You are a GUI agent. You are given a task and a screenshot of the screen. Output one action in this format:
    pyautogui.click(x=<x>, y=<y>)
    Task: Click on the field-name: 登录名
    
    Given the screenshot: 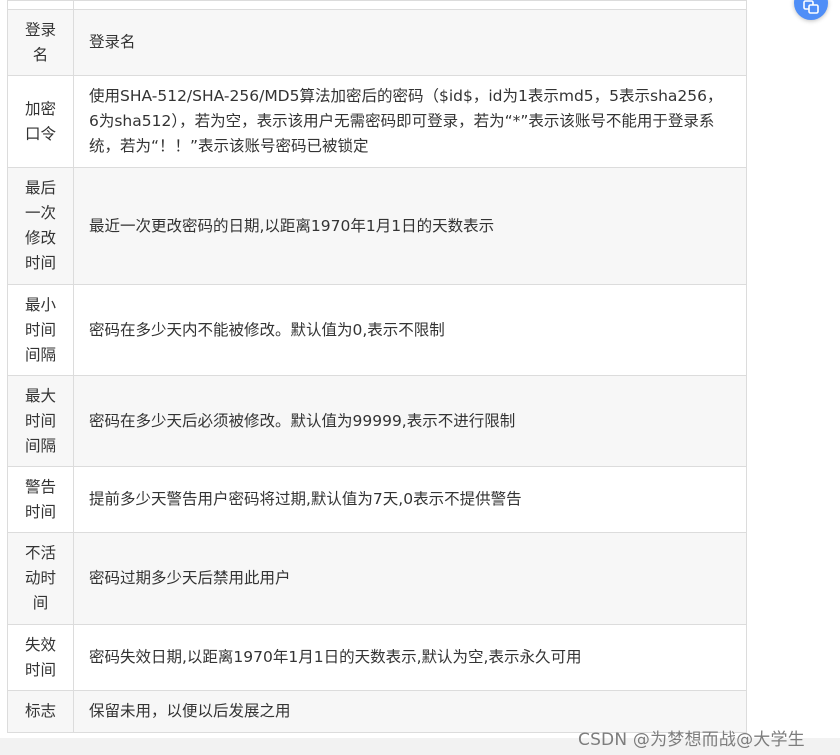 What is the action you would take?
    pyautogui.click(x=40, y=42)
    